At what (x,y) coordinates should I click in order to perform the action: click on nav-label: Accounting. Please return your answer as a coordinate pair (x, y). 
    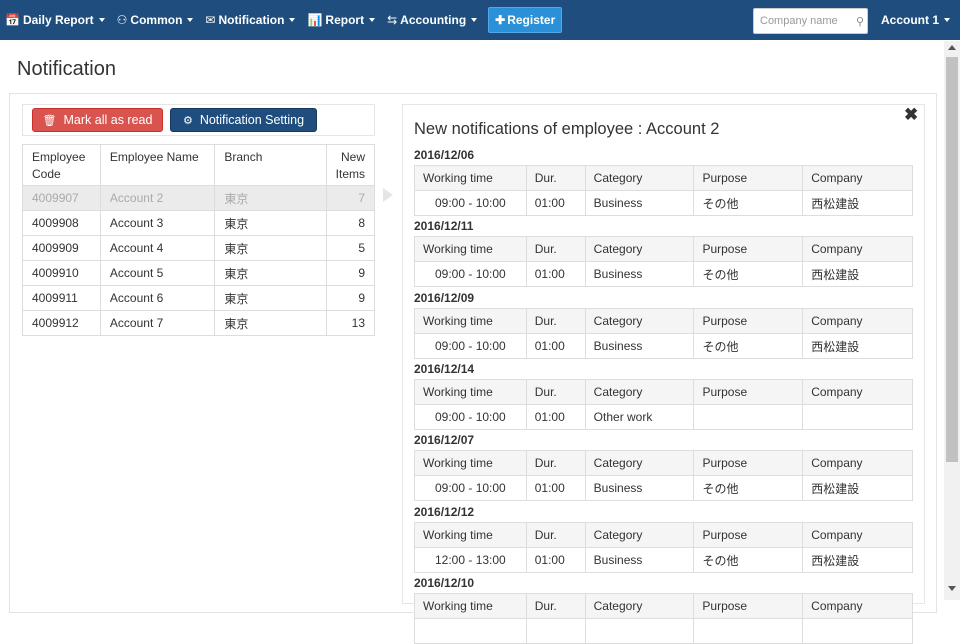
    Looking at the image, I should click on (433, 20).